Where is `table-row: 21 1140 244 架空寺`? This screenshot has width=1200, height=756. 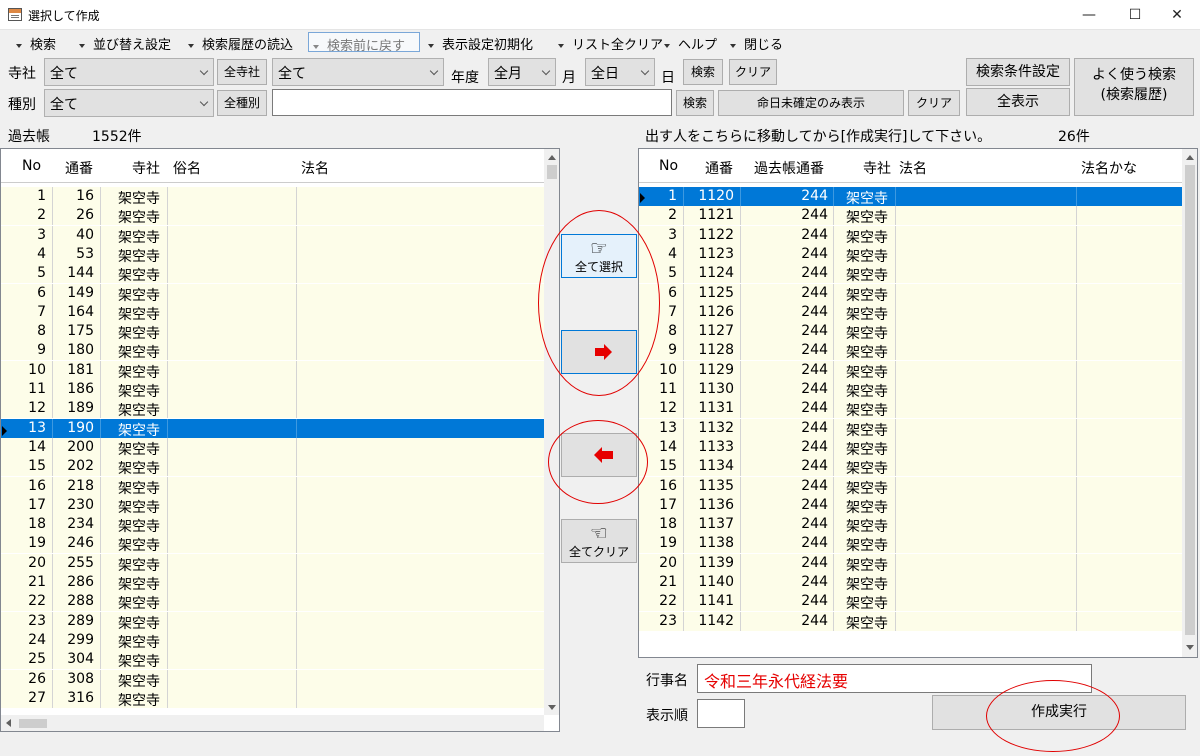 table-row: 21 1140 244 架空寺 is located at coordinates (910, 583).